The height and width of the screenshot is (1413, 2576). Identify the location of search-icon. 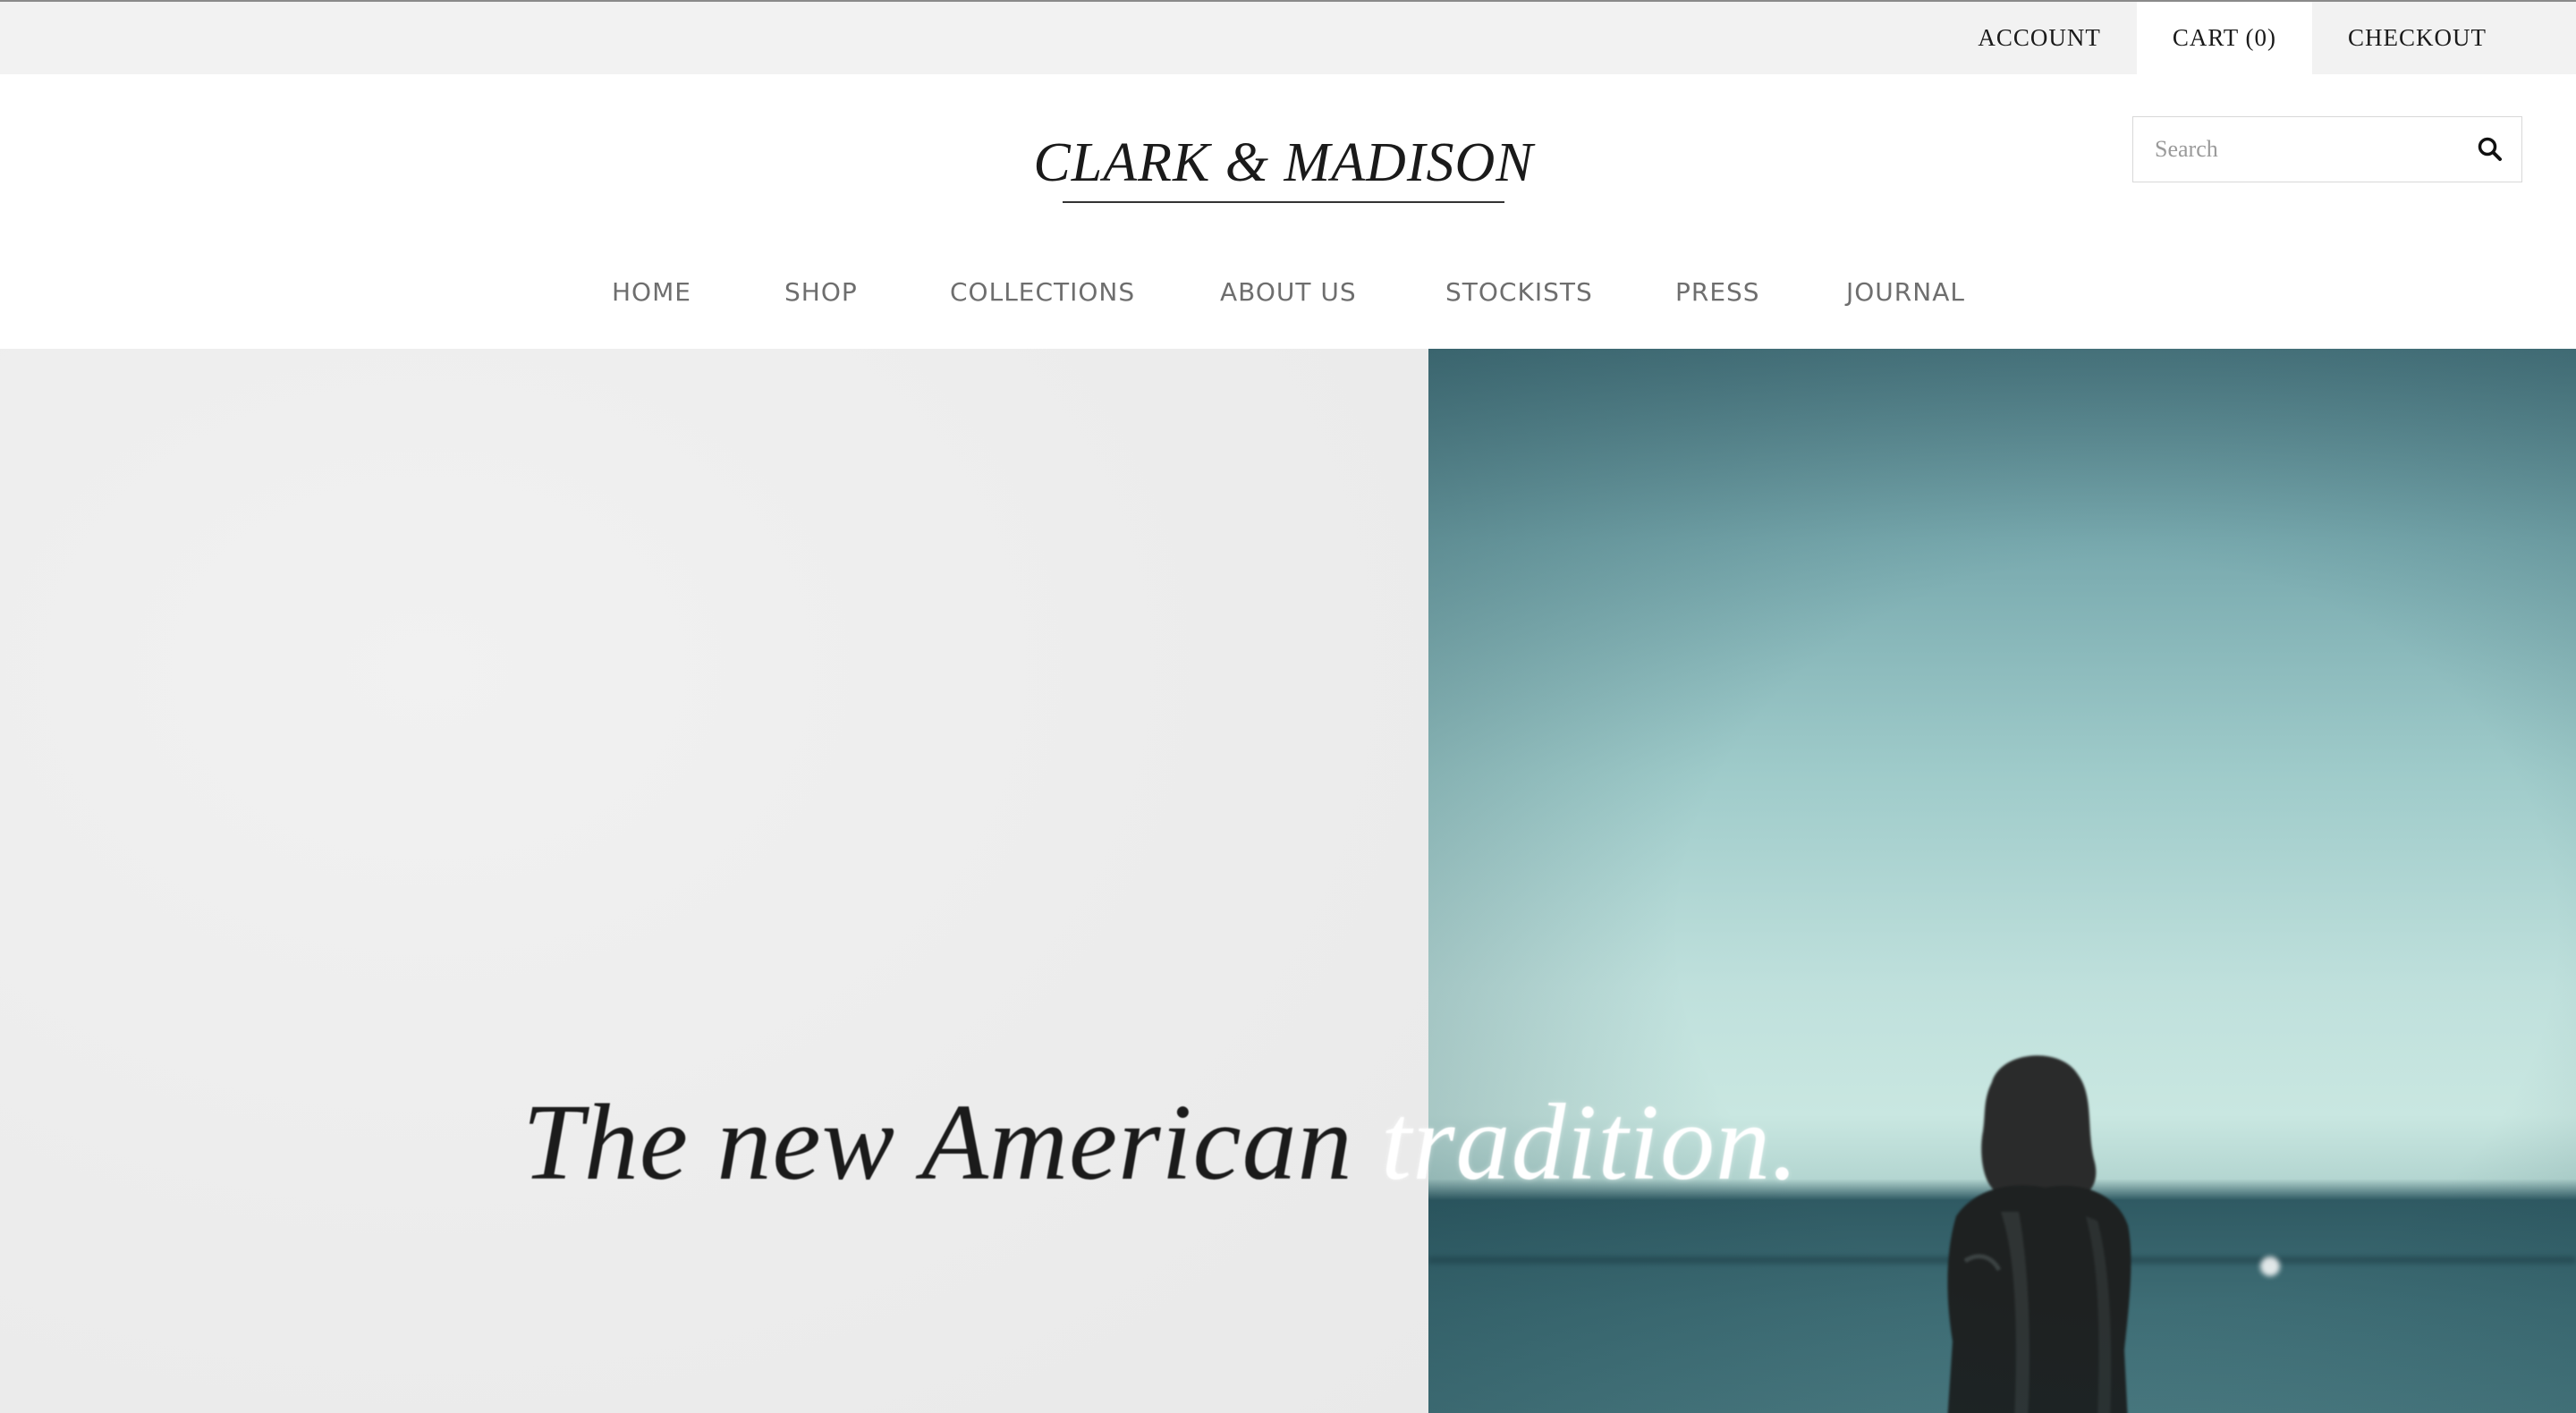
(2490, 149).